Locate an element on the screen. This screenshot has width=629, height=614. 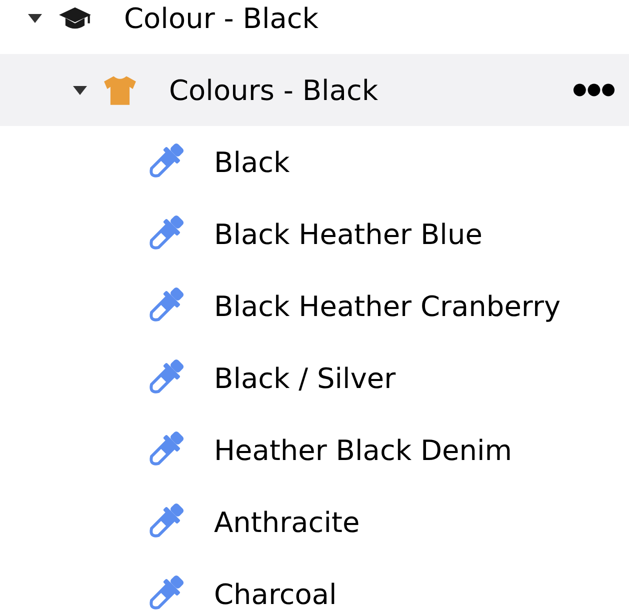
item-label: Anthracite is located at coordinates (287, 522).